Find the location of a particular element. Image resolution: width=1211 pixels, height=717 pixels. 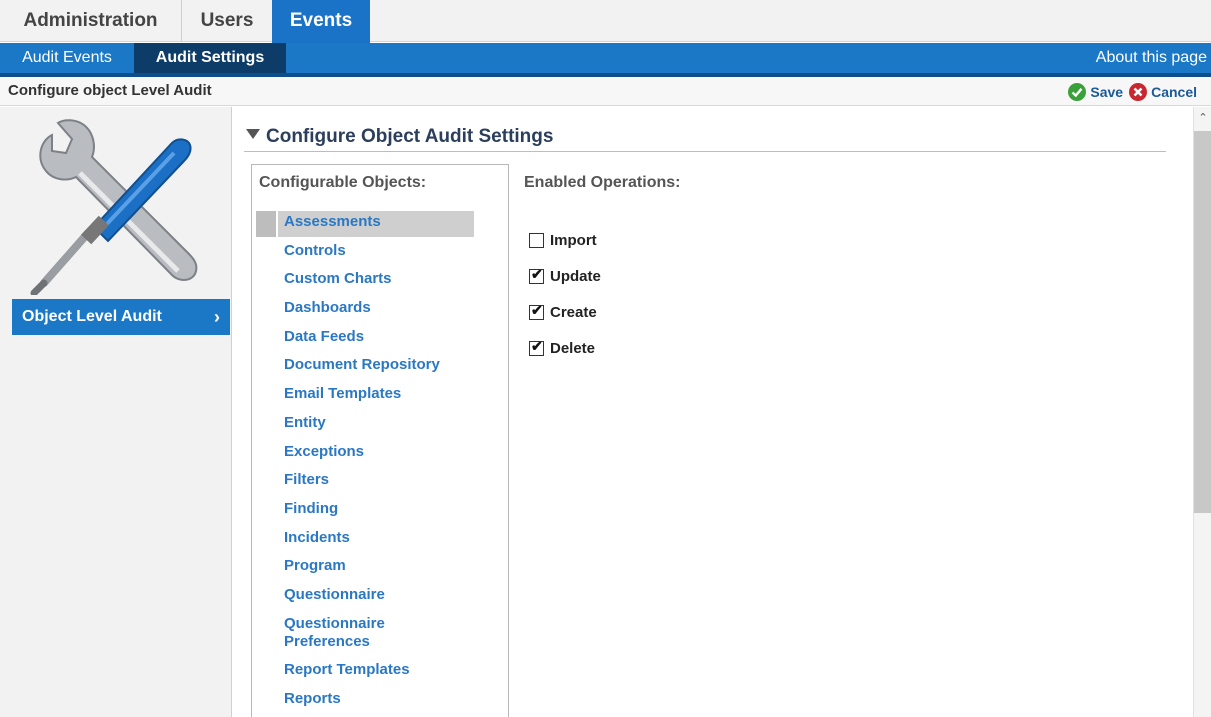

vertical-scrollbar: ⌃ is located at coordinates (1202, 412).